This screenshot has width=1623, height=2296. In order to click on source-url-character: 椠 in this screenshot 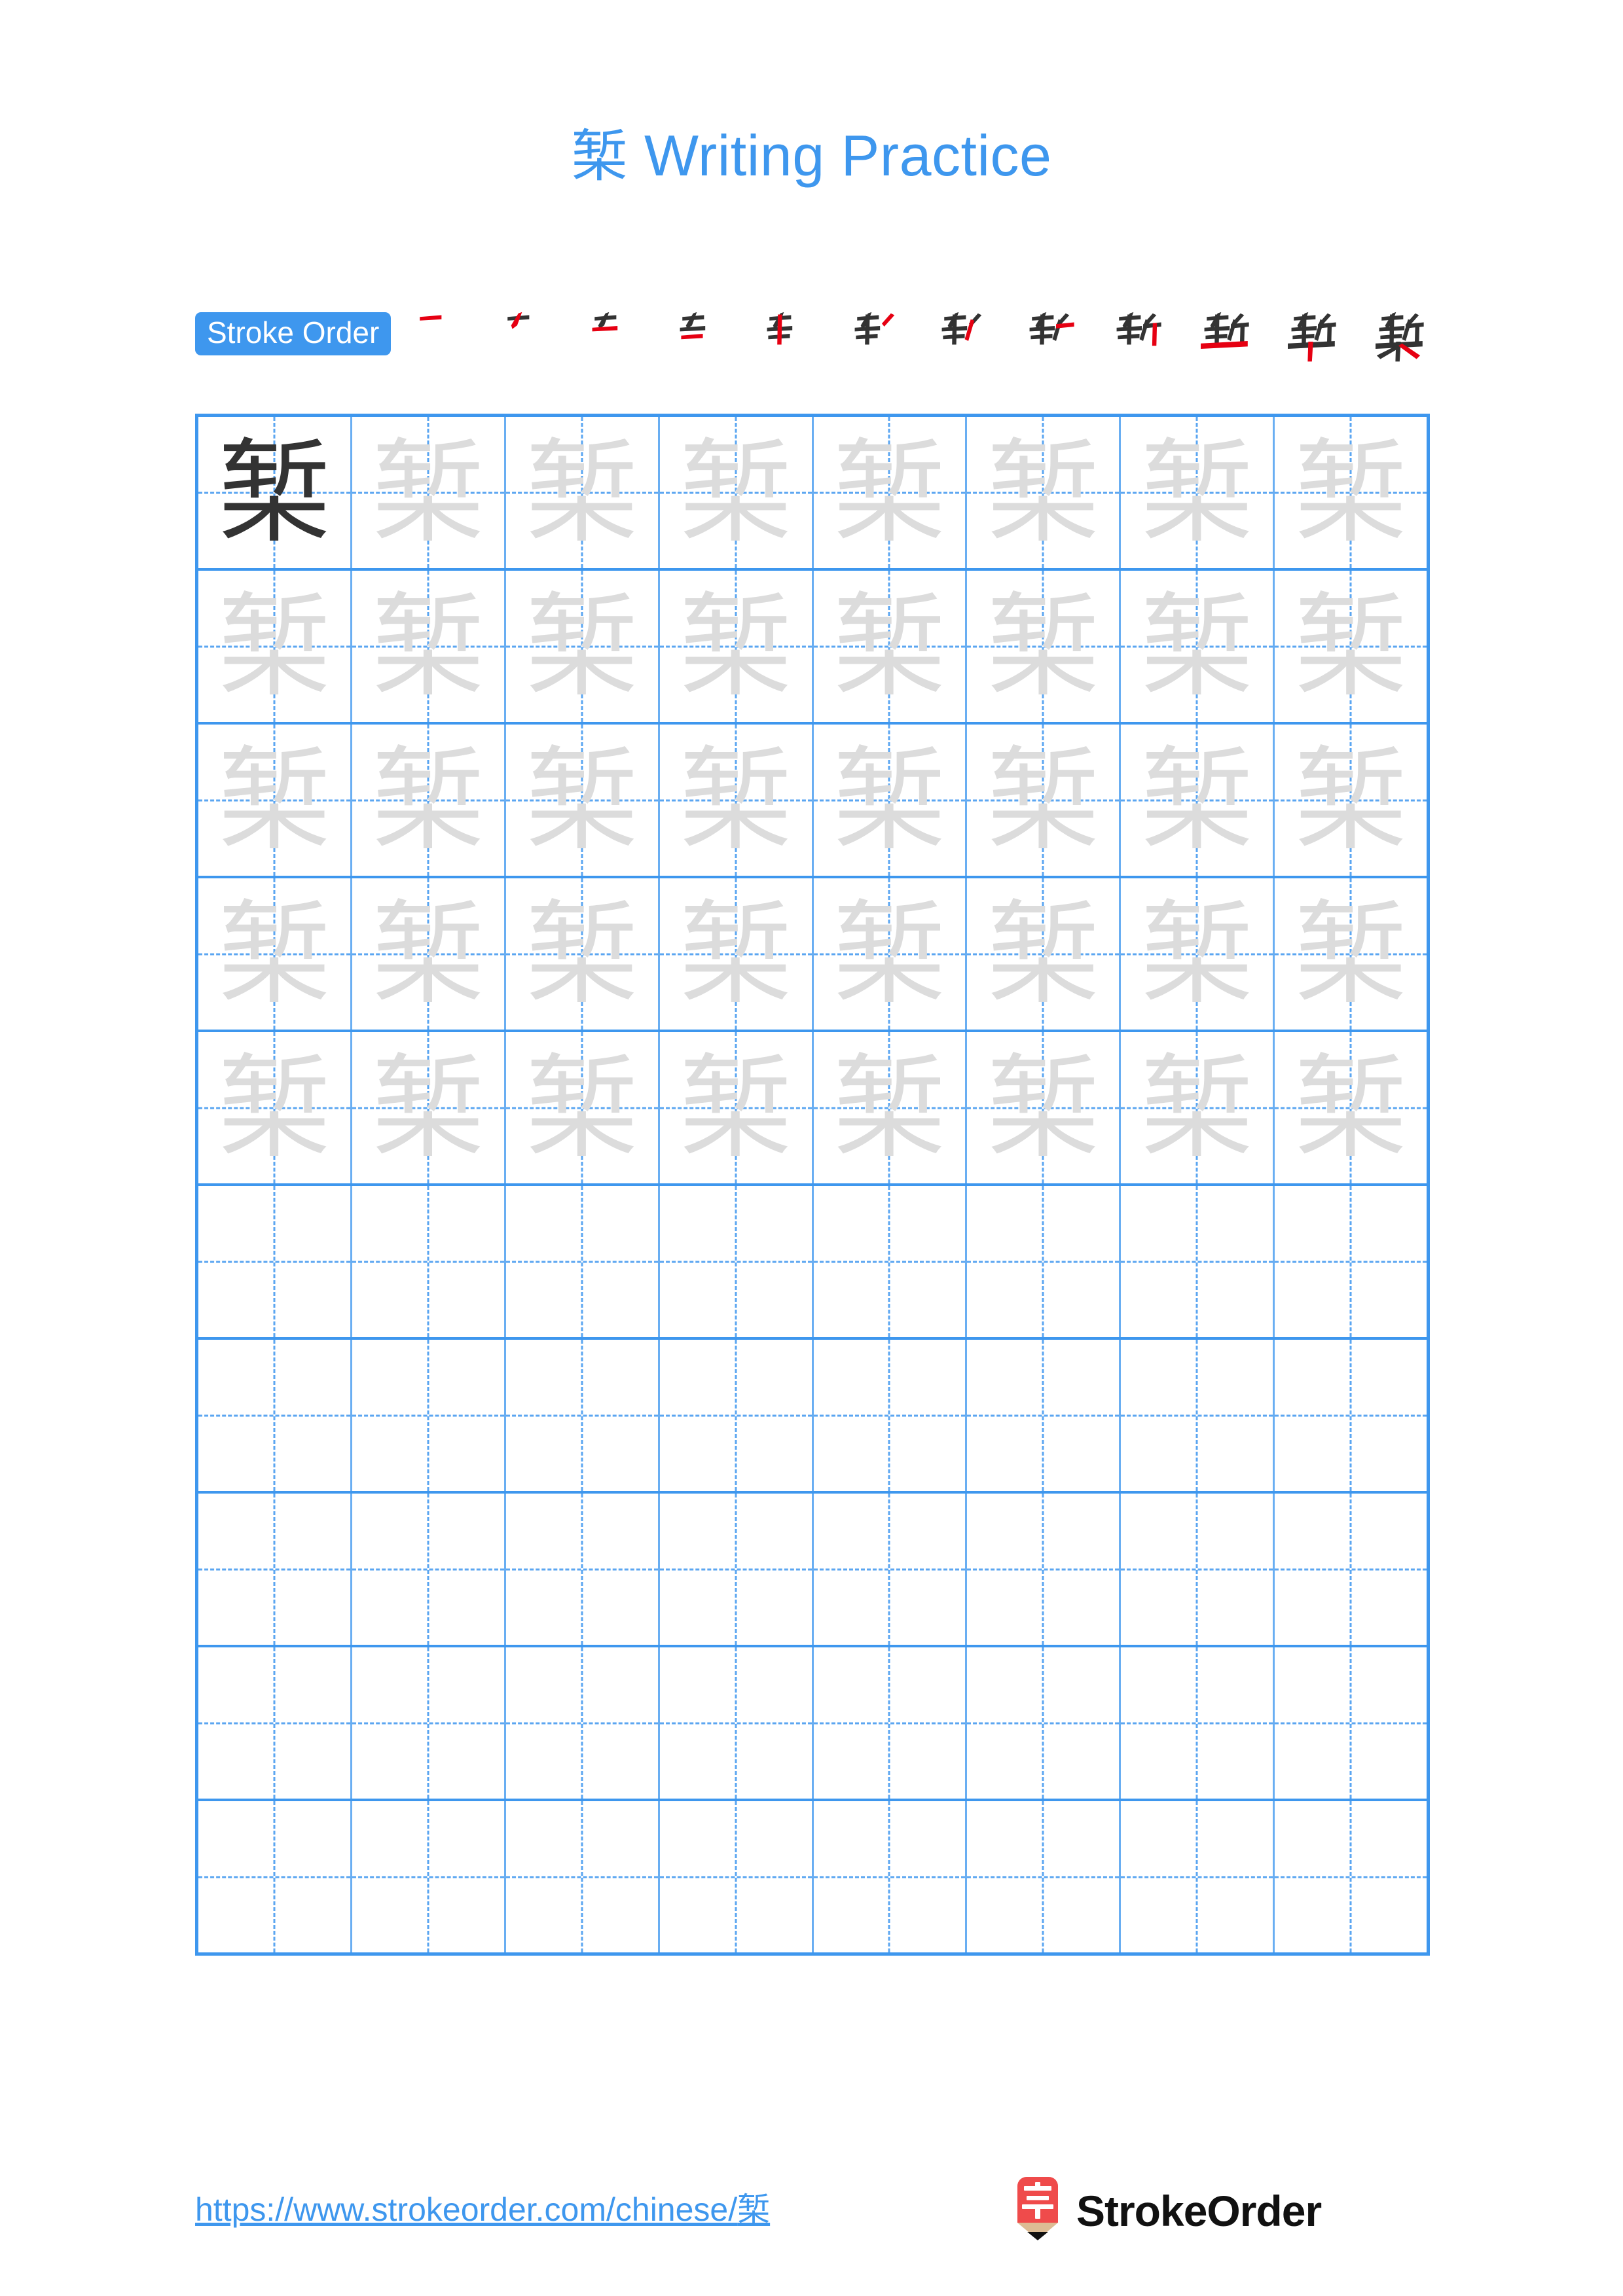, I will do `click(754, 2210)`.